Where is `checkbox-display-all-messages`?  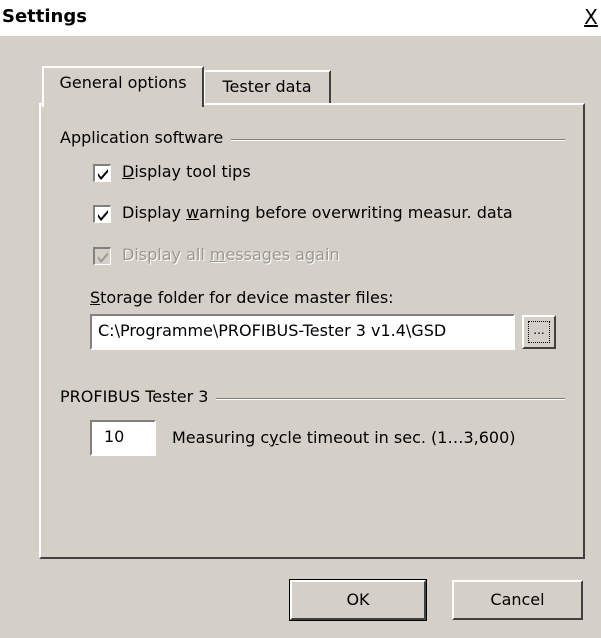 checkbox-display-all-messages is located at coordinates (102, 256).